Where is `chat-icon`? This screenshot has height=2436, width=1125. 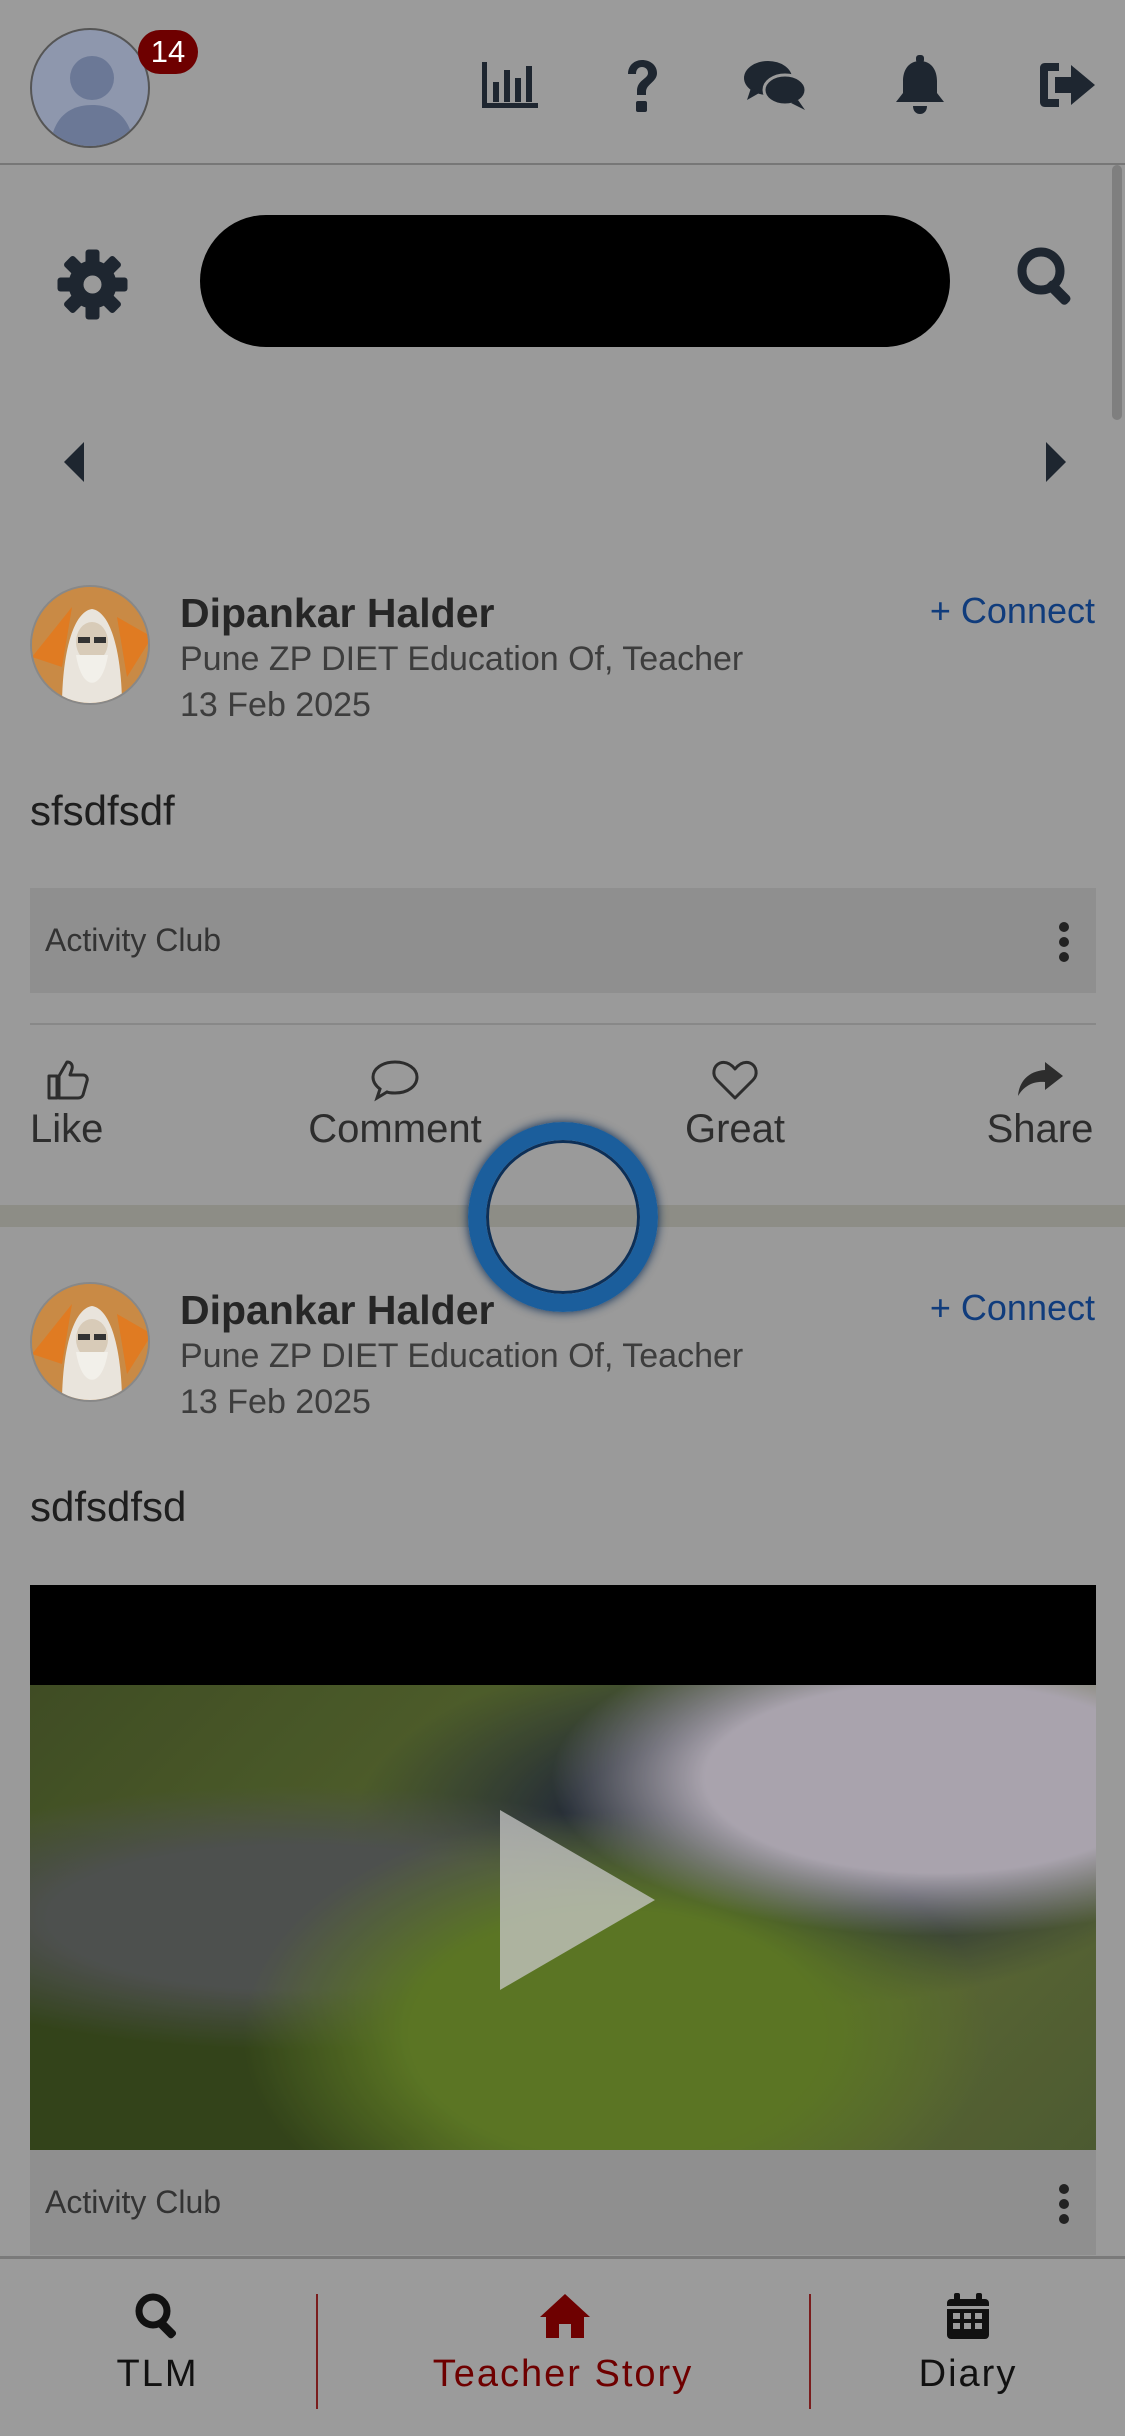
chat-icon is located at coordinates (775, 85).